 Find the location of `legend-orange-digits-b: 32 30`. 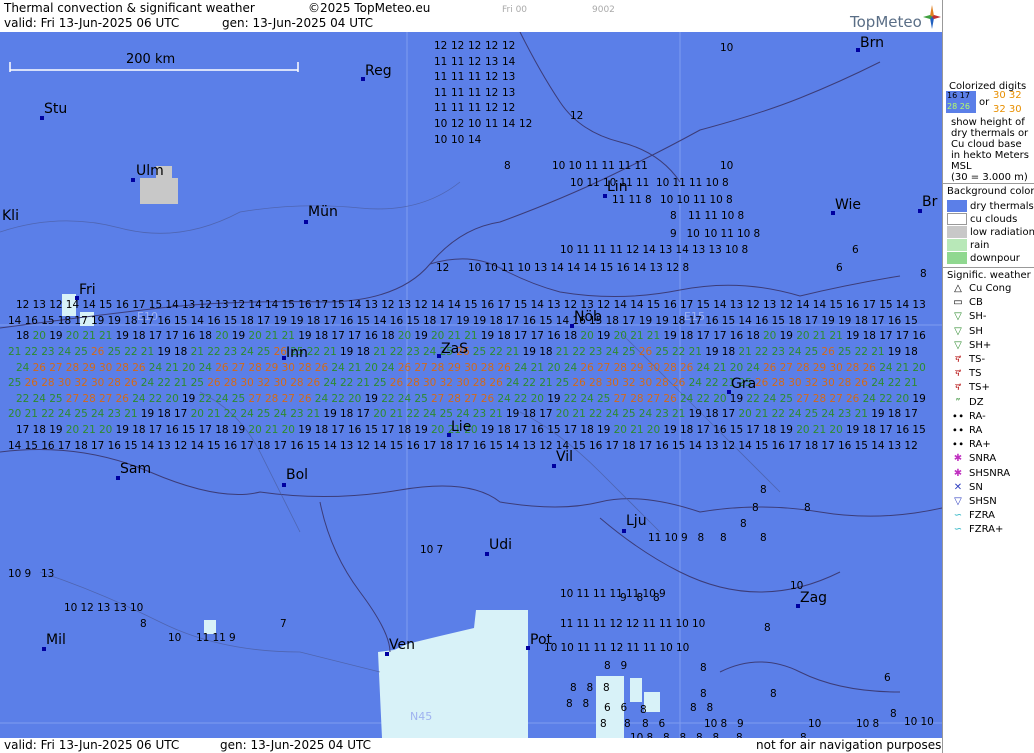

legend-orange-digits-b: 32 30 is located at coordinates (1007, 109).